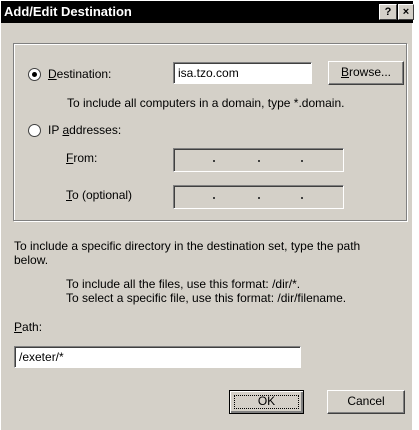 The height and width of the screenshot is (430, 419). I want to click on help-icon: ?, so click(388, 12).